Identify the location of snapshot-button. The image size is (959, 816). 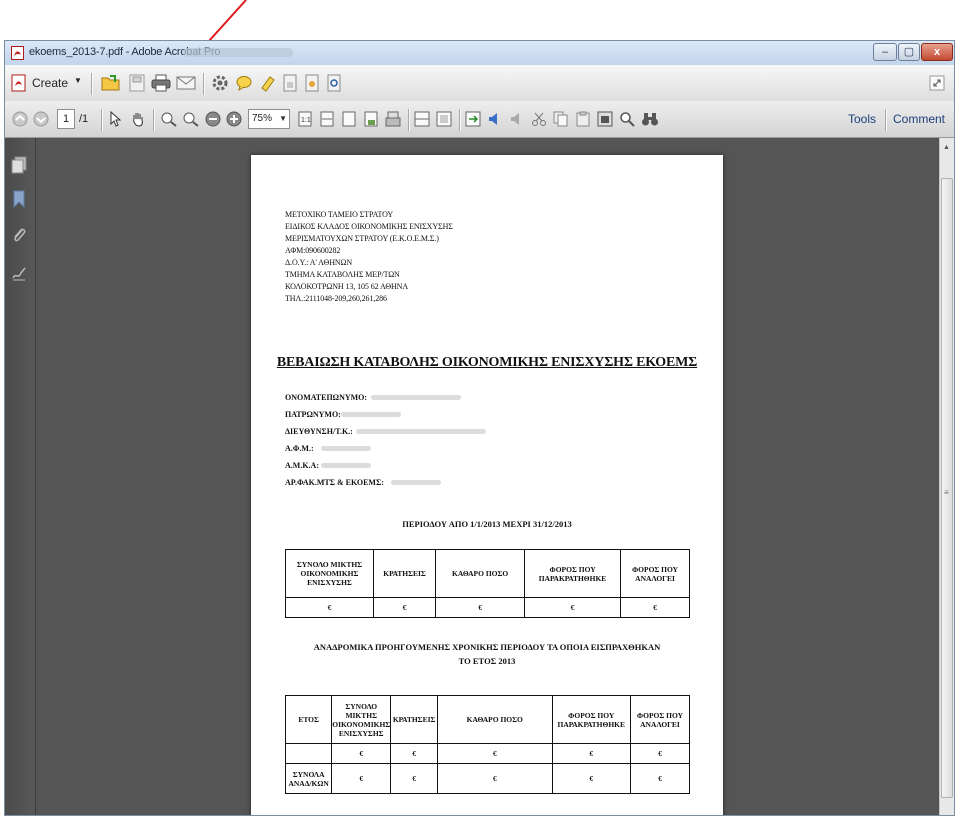
(605, 119).